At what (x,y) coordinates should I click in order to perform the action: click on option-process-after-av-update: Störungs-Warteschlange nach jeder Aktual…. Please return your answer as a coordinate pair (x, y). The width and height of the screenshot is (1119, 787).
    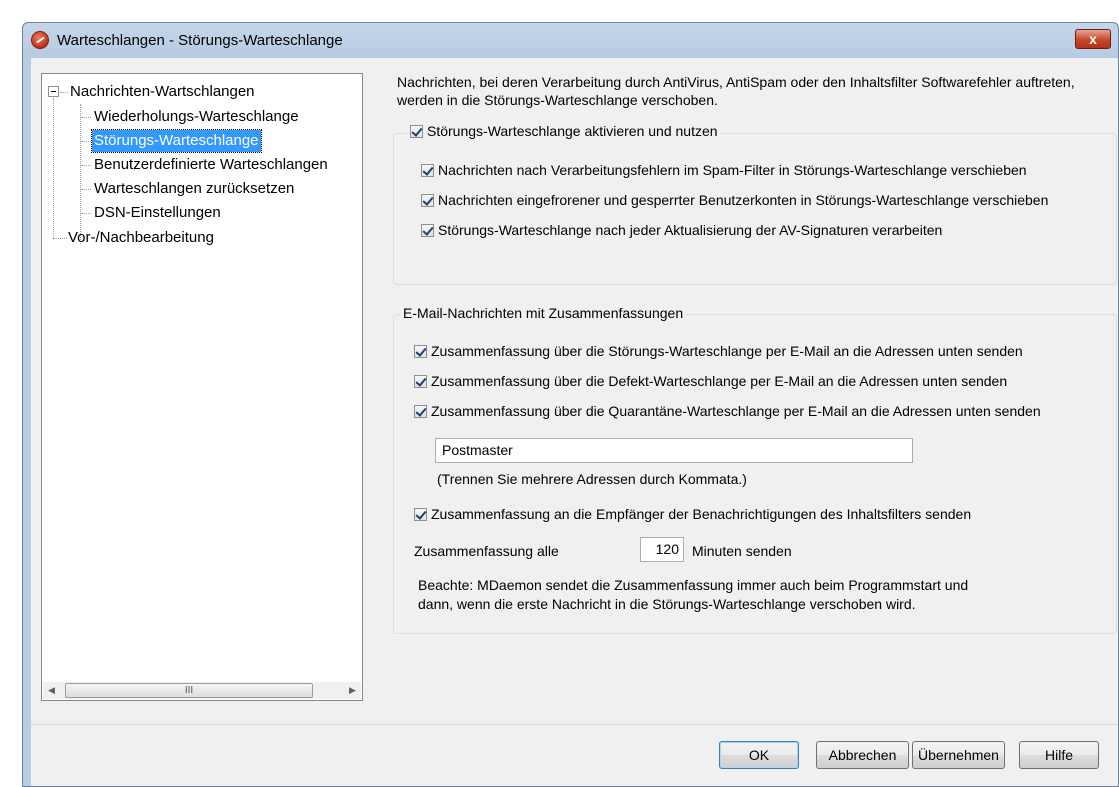
    Looking at the image, I should click on (681, 230).